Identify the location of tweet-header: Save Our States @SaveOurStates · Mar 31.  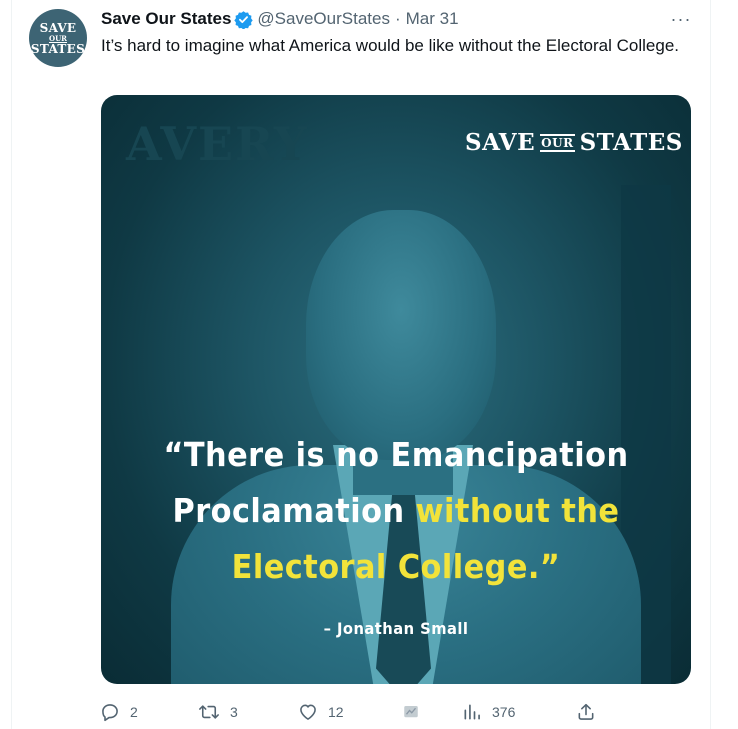
(280, 19).